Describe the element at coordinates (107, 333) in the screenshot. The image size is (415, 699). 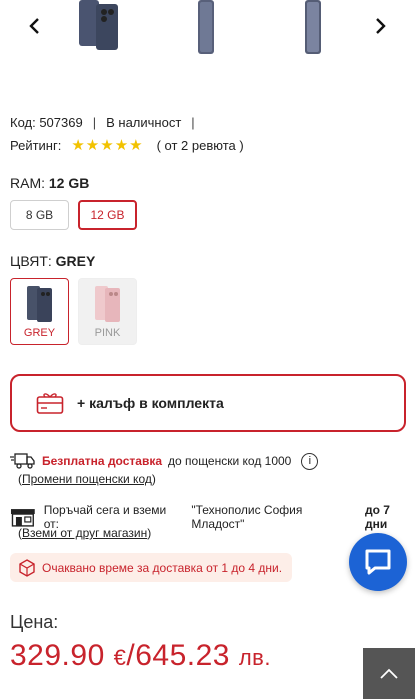
I see `color-option-label: PINK` at that location.